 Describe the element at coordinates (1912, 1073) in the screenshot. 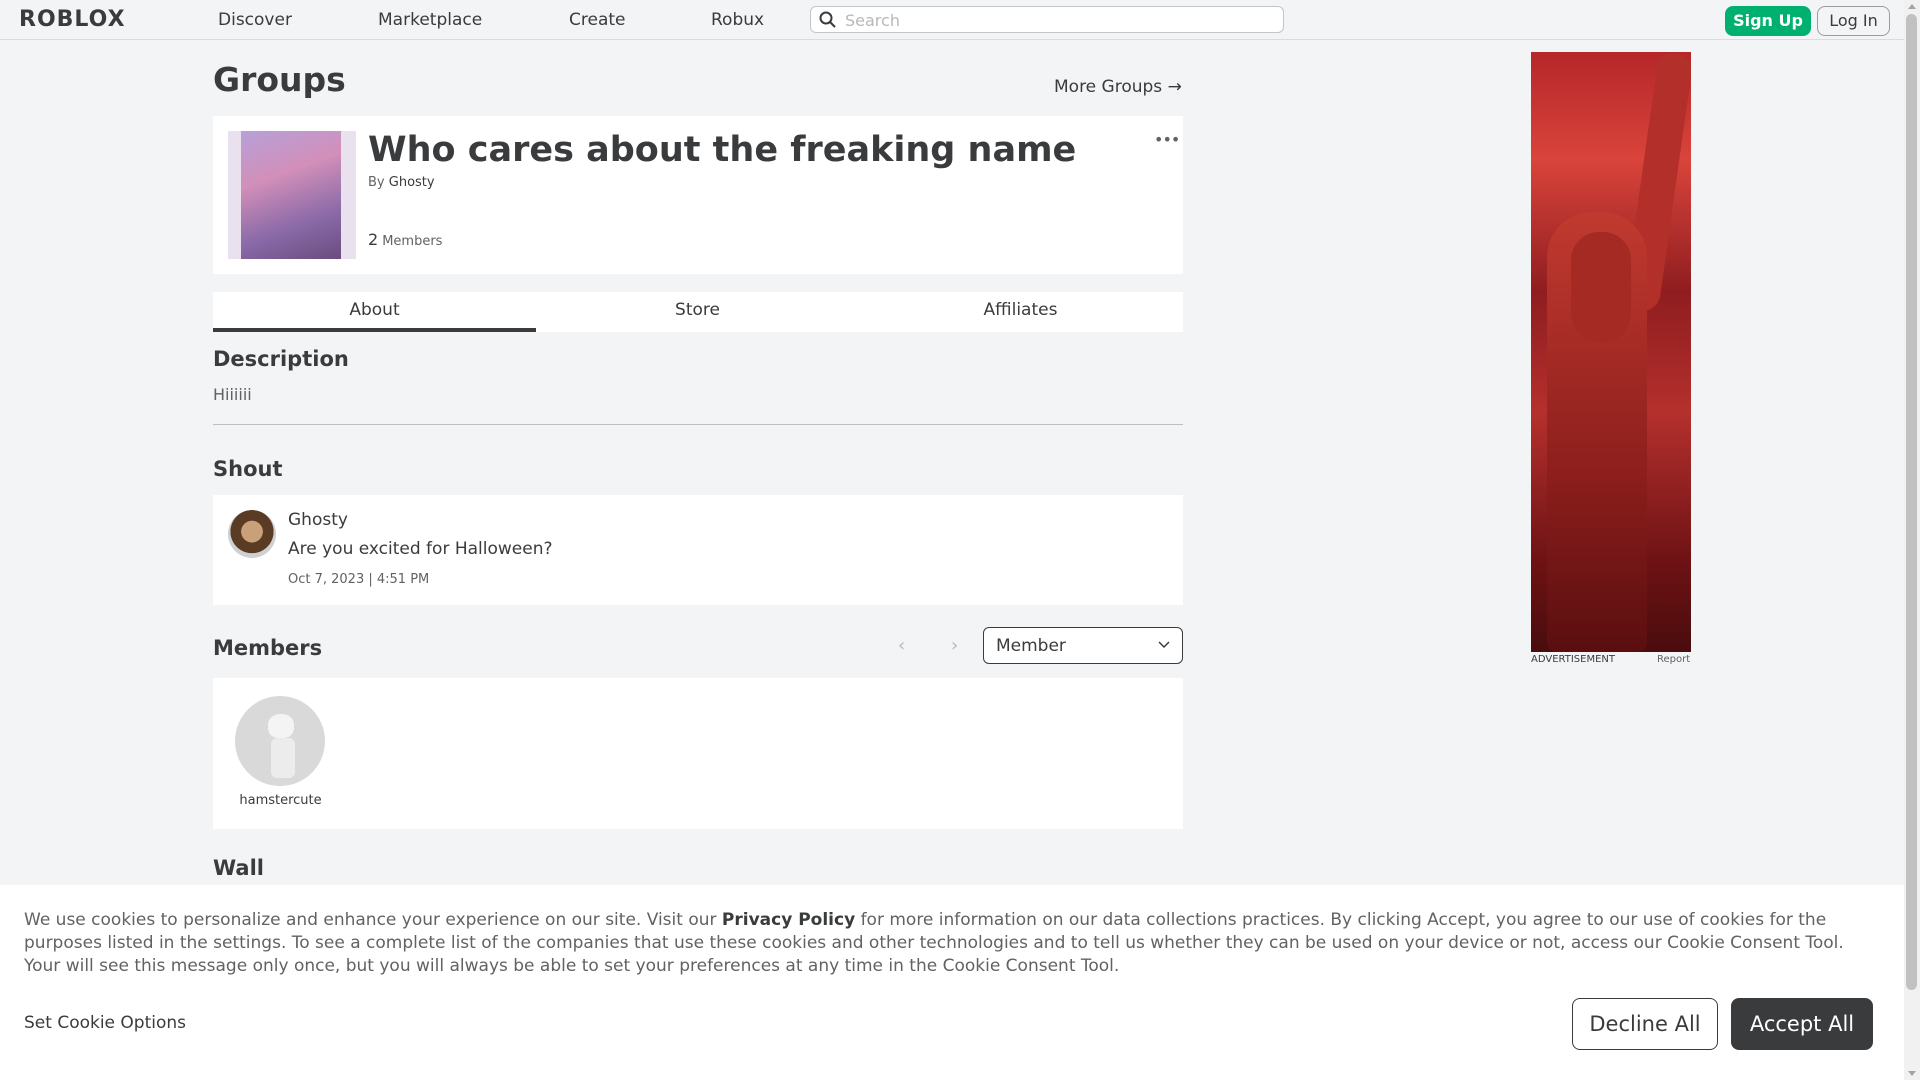

I see `scroll-down-icon` at that location.